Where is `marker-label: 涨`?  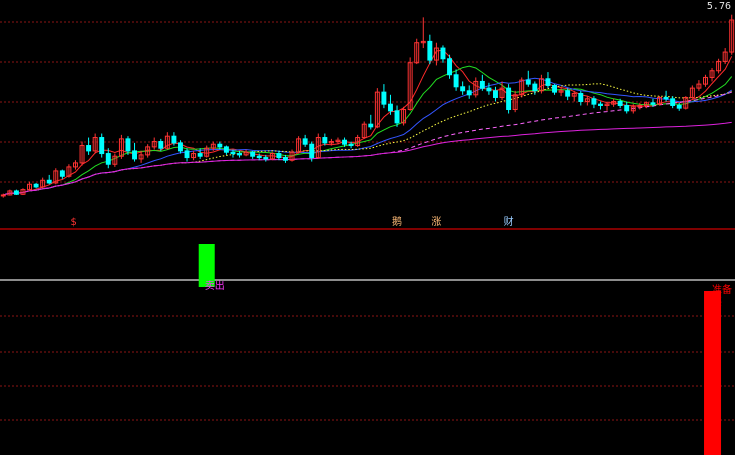
marker-label: 涨 is located at coordinates (436, 222).